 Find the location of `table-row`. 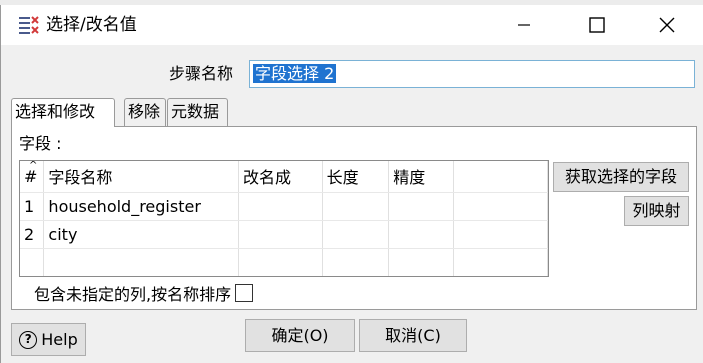

table-row is located at coordinates (284, 262).